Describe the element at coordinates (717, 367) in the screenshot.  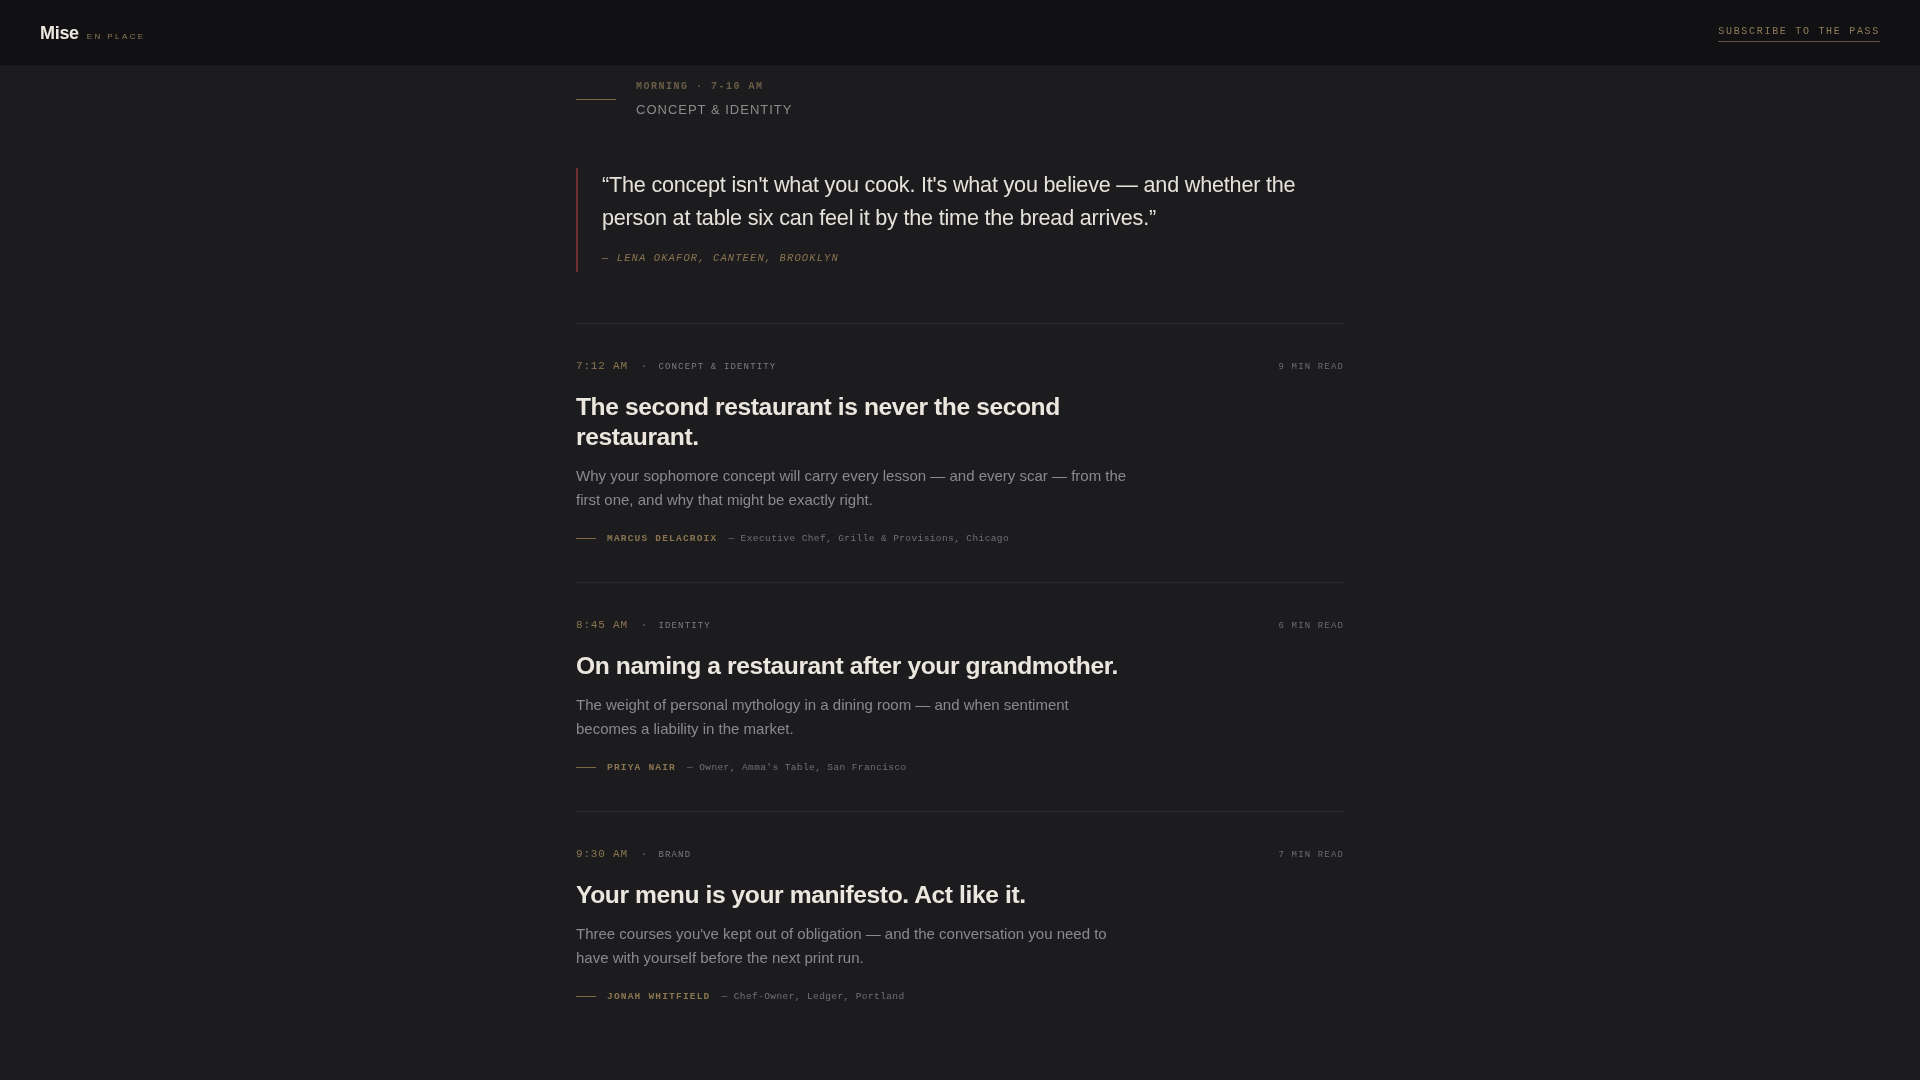
I see `article-category: CONCEPT & IDENTITY` at that location.